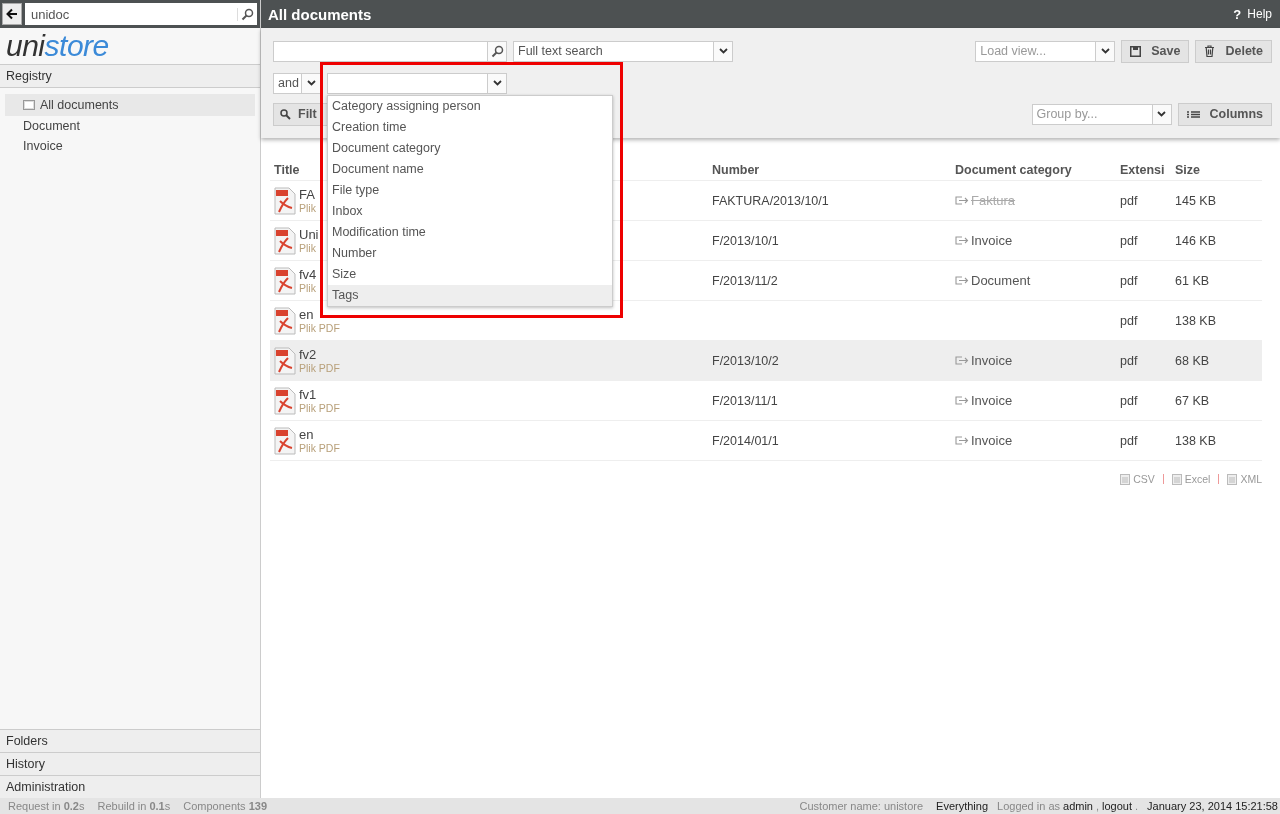 The height and width of the screenshot is (814, 1280). I want to click on sidebar-item: Invoice, so click(130, 146).